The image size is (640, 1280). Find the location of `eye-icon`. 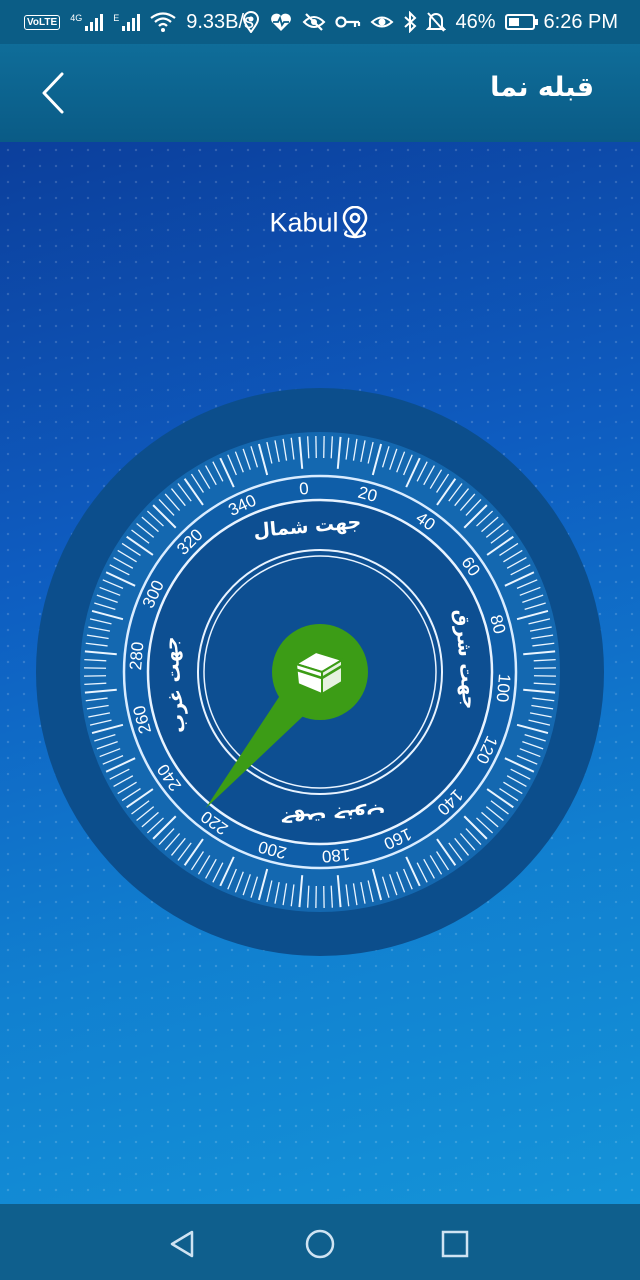

eye-icon is located at coordinates (382, 22).